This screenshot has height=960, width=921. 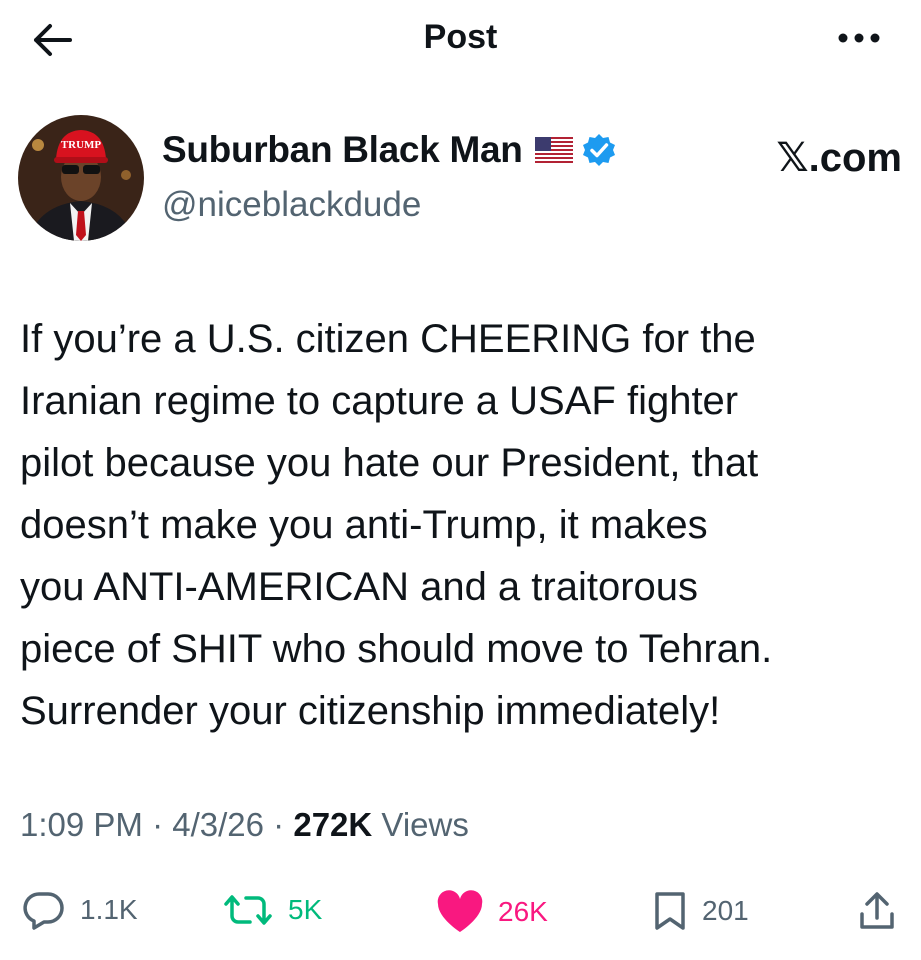 I want to click on bookmark-count: 201, so click(x=725, y=910).